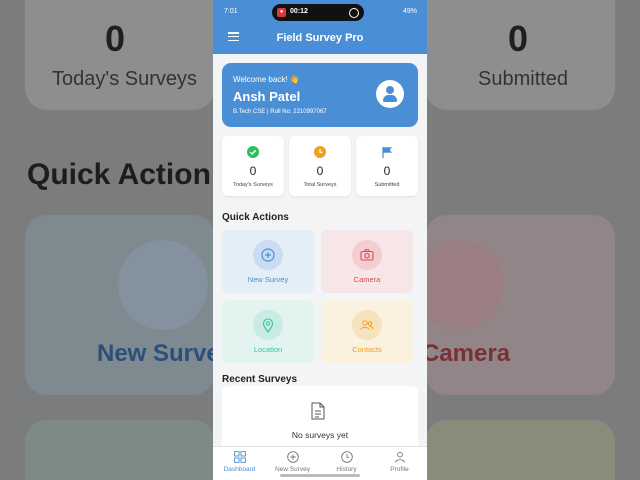  What do you see at coordinates (280, 112) in the screenshot?
I see `user-details: B.Tech CSE | Roll No: 2210997067` at bounding box center [280, 112].